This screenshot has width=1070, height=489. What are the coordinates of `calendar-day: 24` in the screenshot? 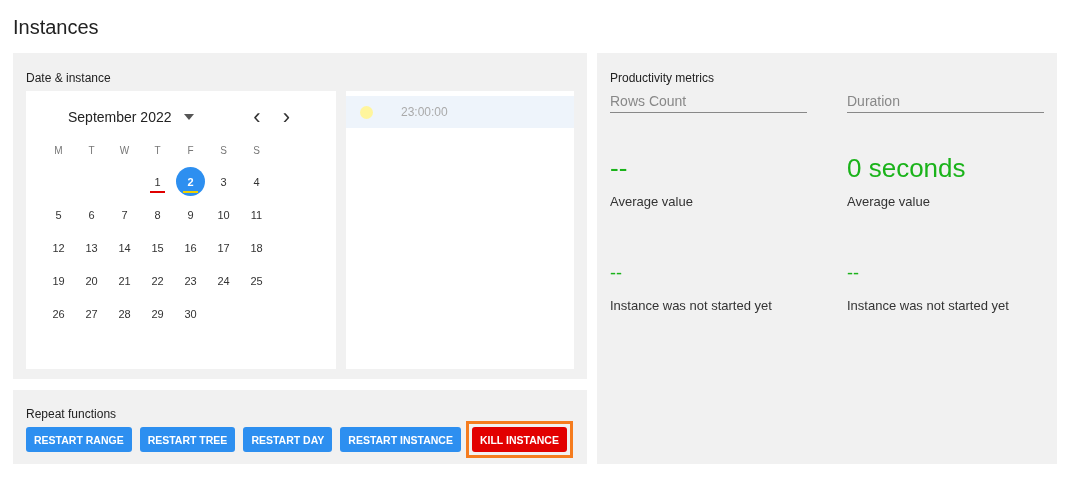 It's located at (223, 280).